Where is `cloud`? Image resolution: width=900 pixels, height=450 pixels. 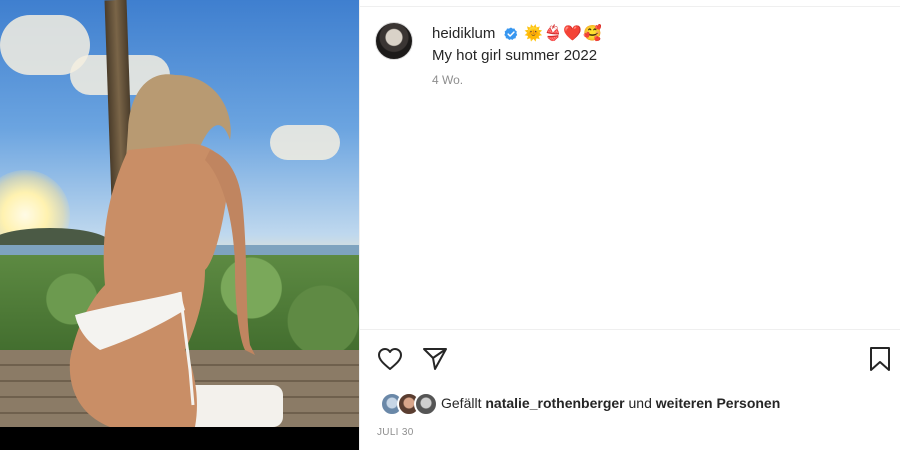
cloud is located at coordinates (305, 142).